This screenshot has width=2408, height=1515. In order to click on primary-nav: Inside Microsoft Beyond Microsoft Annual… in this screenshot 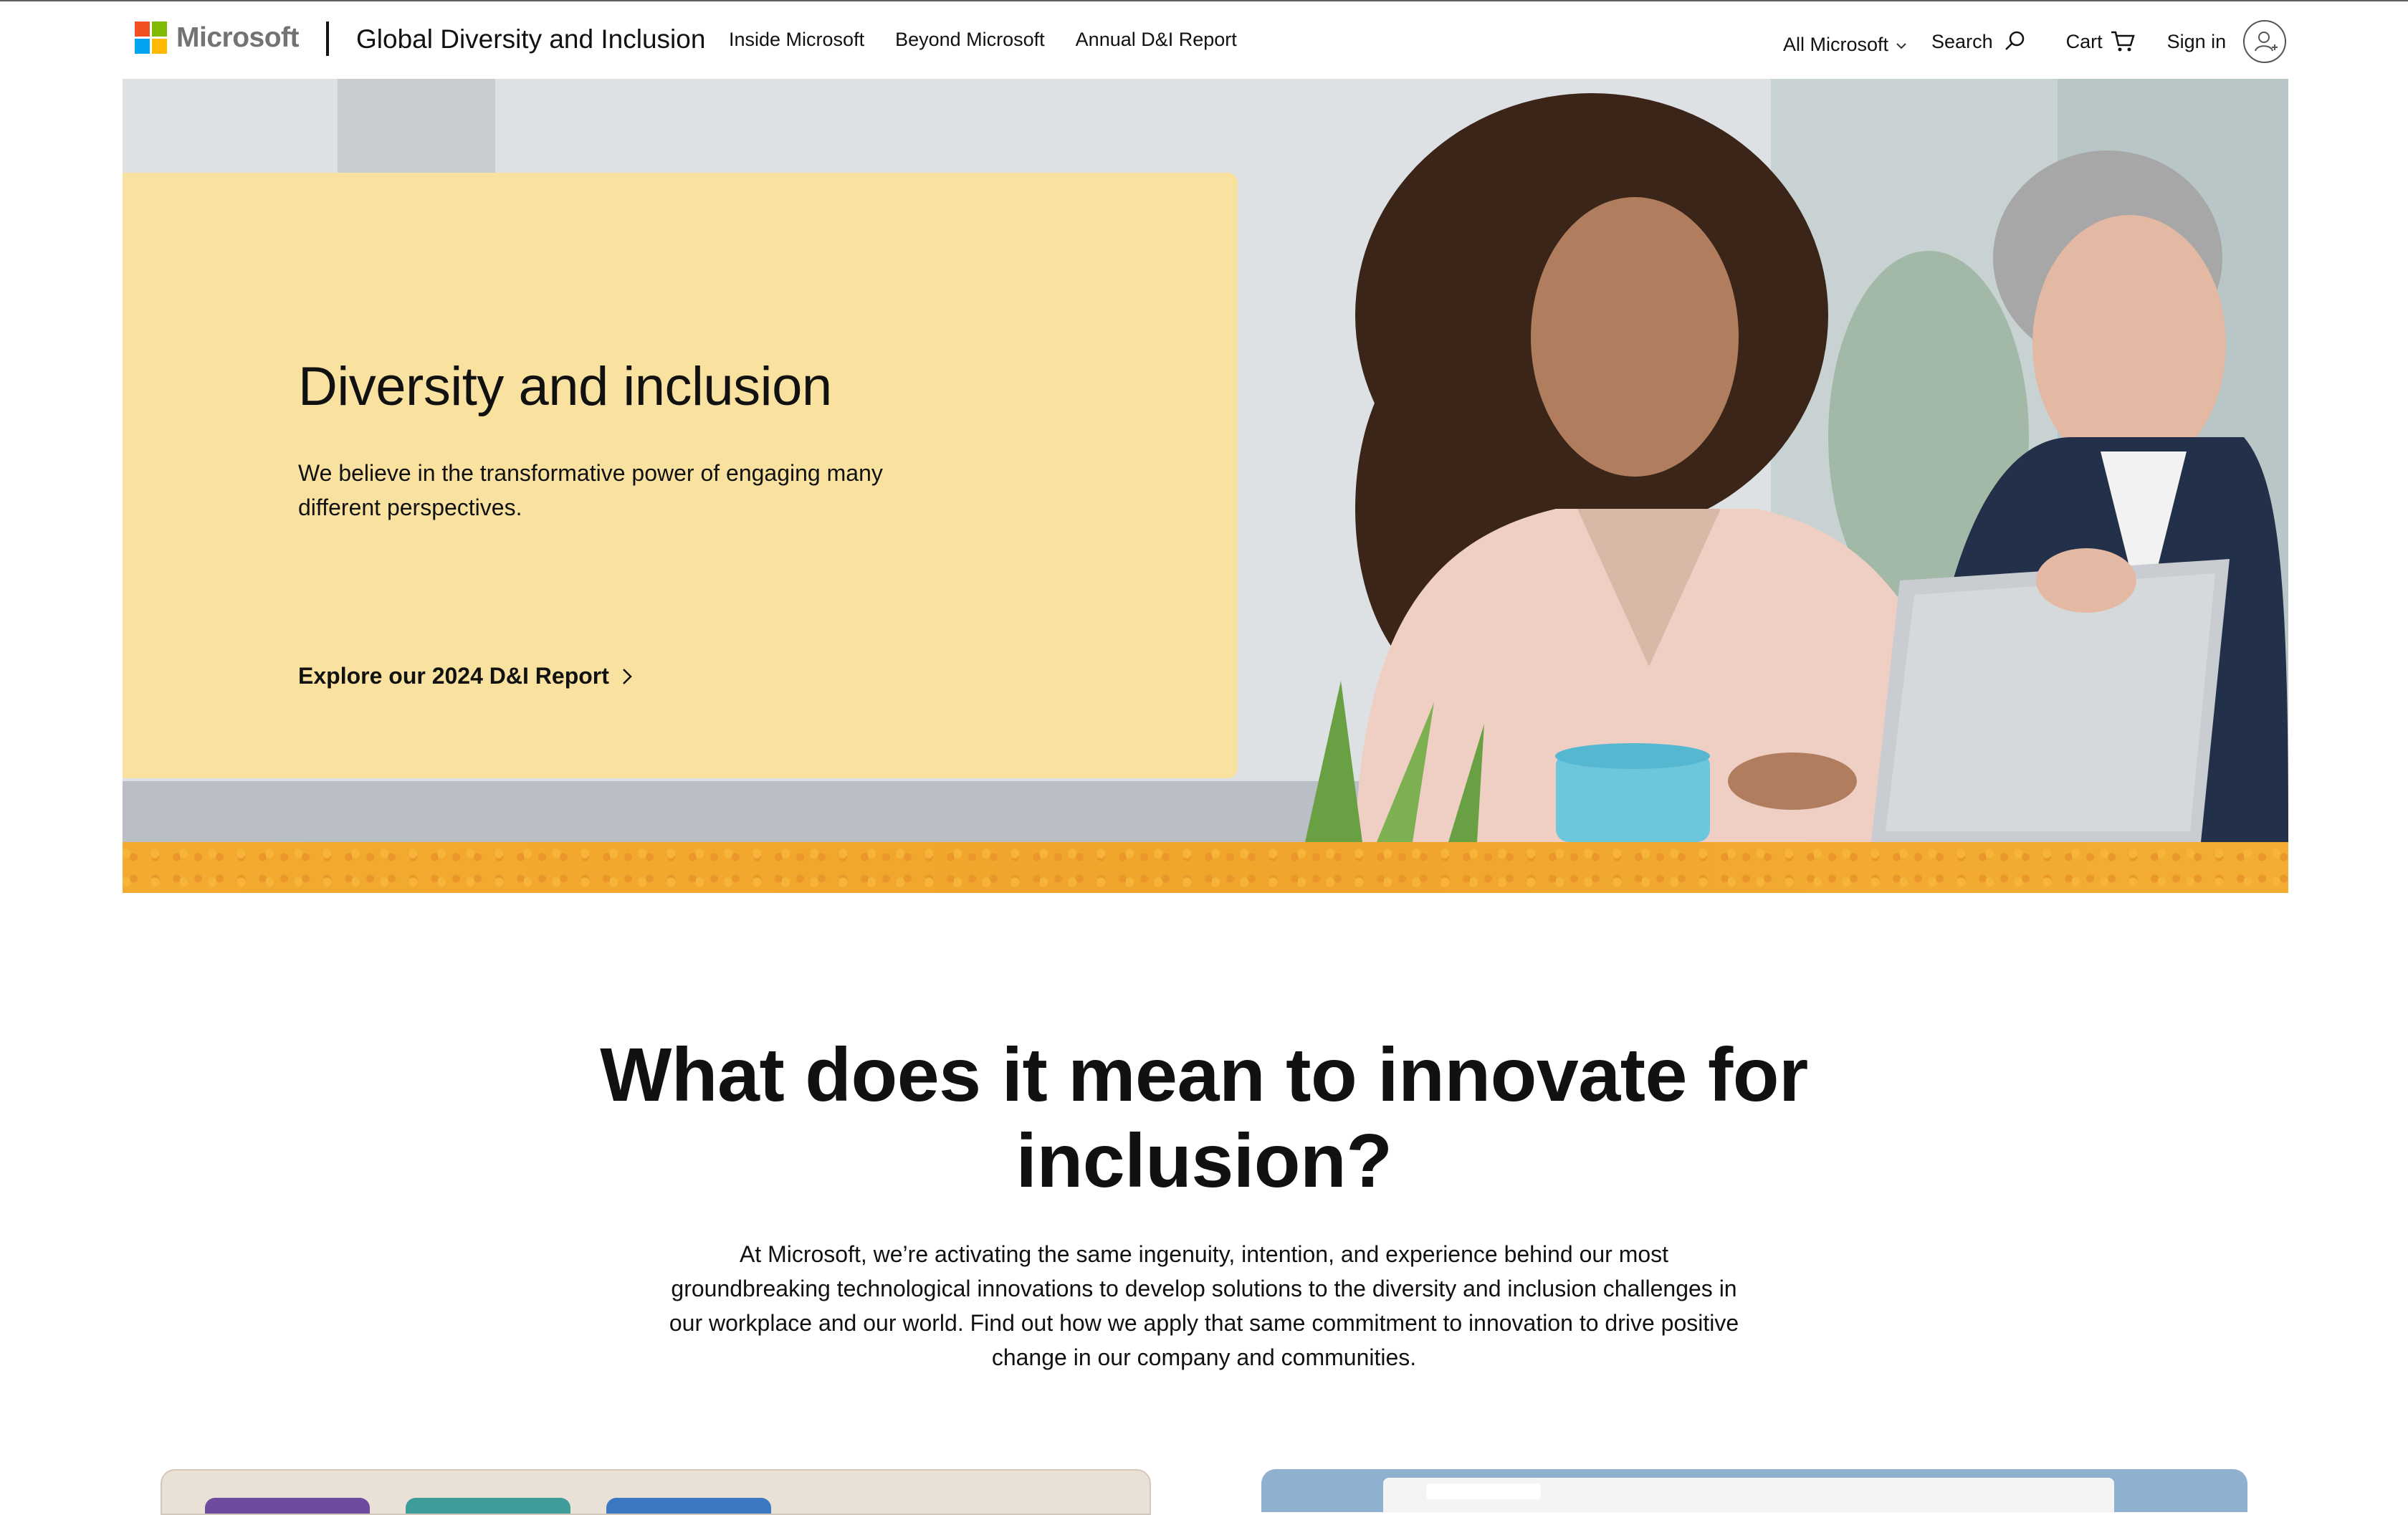, I will do `click(998, 40)`.